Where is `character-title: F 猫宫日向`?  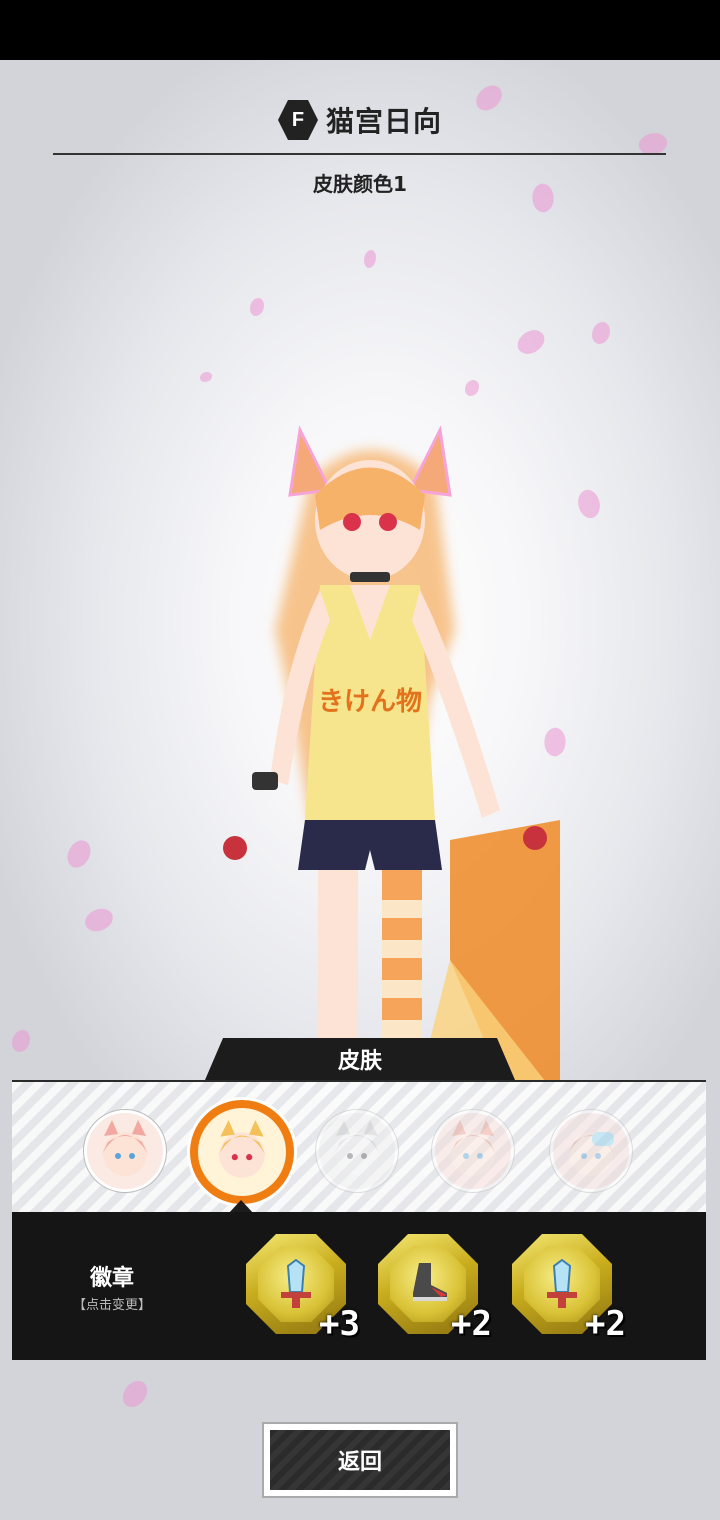 character-title: F 猫宫日向 is located at coordinates (360, 120).